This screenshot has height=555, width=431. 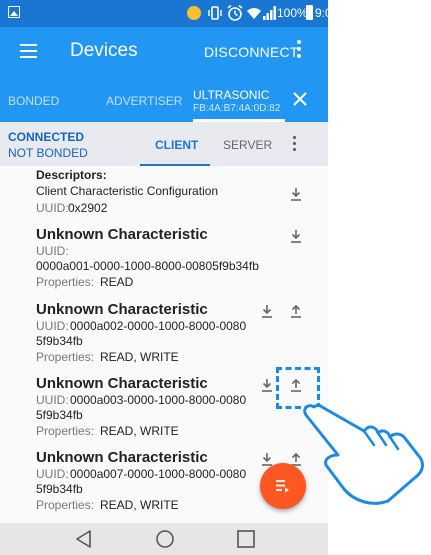 I want to click on descriptors-label: Descriptors:, so click(x=71, y=175).